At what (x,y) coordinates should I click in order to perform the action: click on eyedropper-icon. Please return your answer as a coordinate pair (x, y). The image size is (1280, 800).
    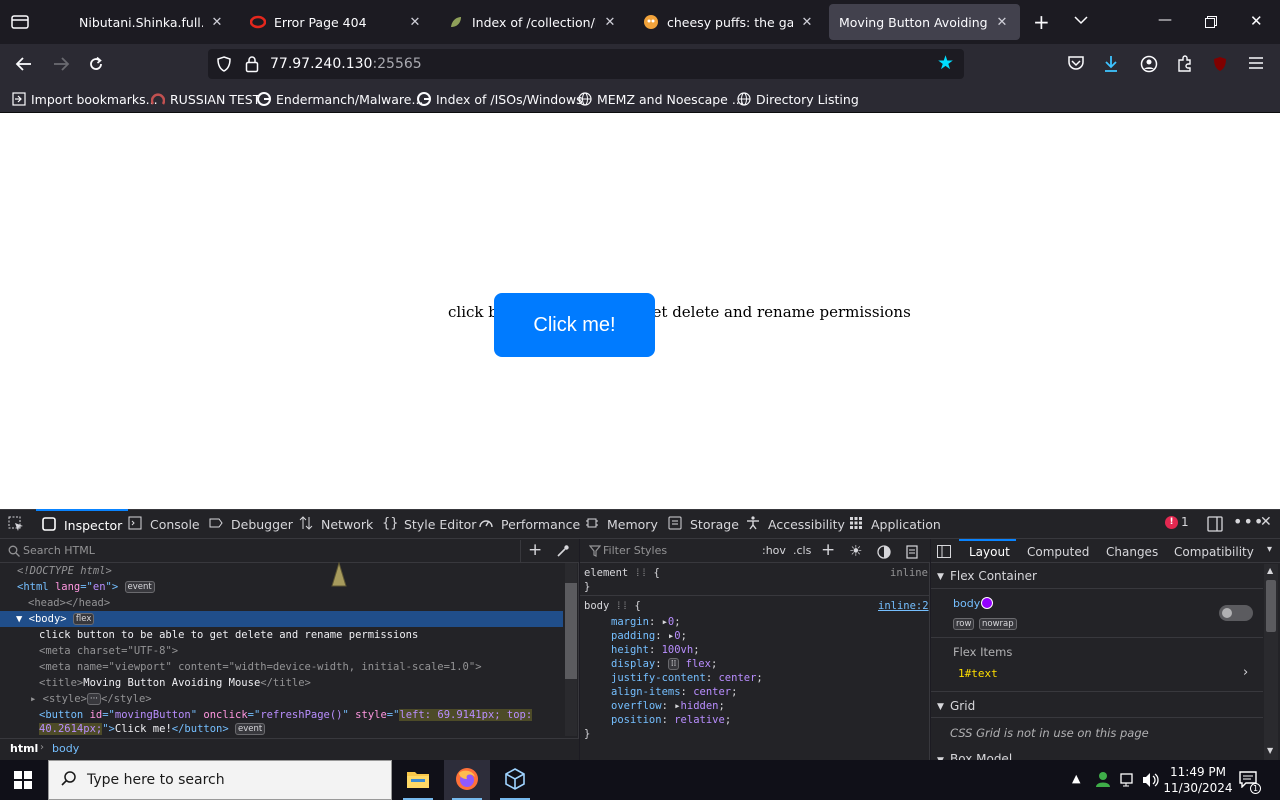
    Looking at the image, I should click on (563, 551).